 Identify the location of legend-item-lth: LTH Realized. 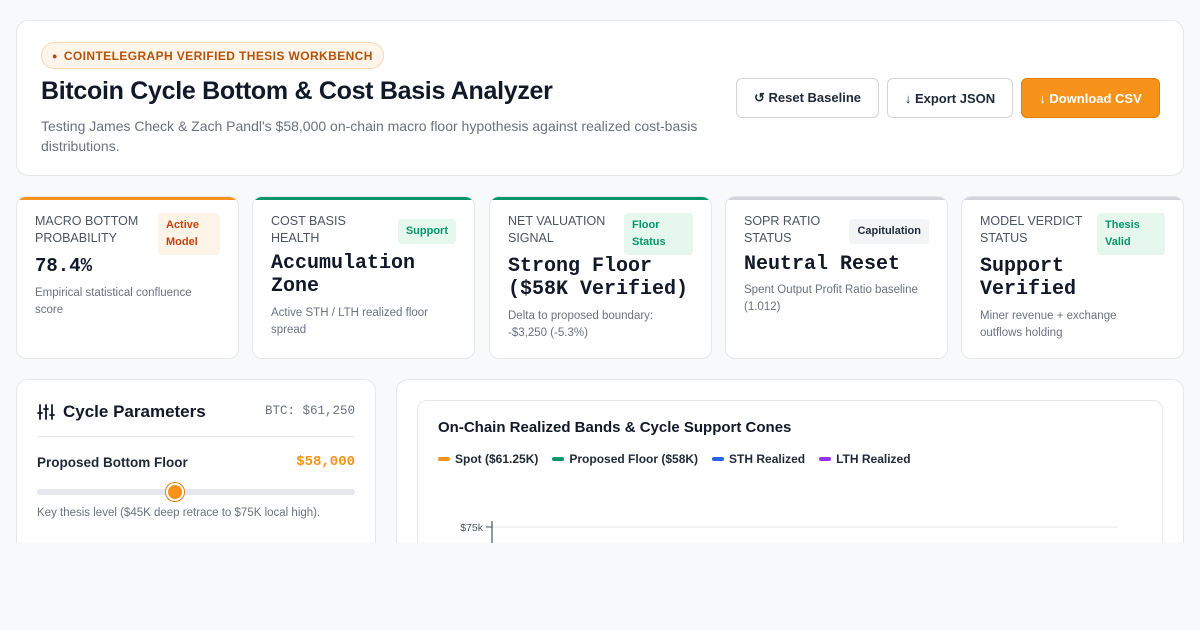
(865, 459).